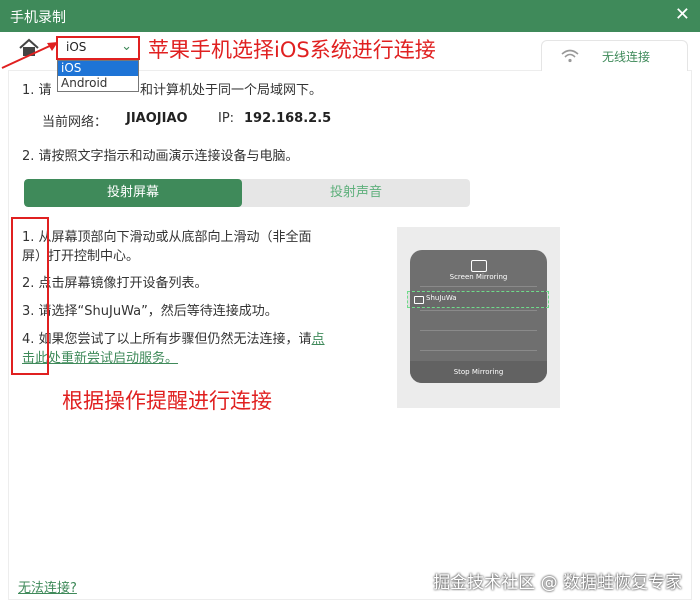  What do you see at coordinates (75, 122) in the screenshot?
I see `network-label: 当前网络：` at bounding box center [75, 122].